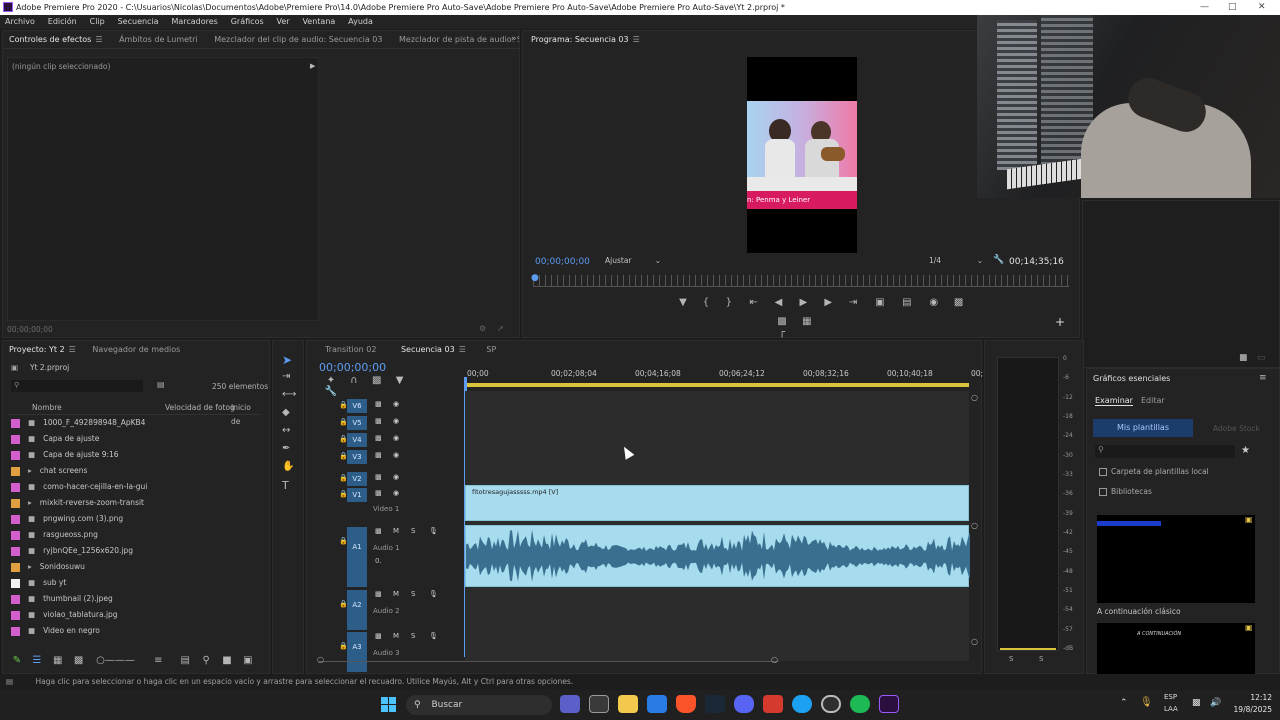  What do you see at coordinates (1263, 378) in the screenshot?
I see `menu-icon: ≡` at bounding box center [1263, 378].